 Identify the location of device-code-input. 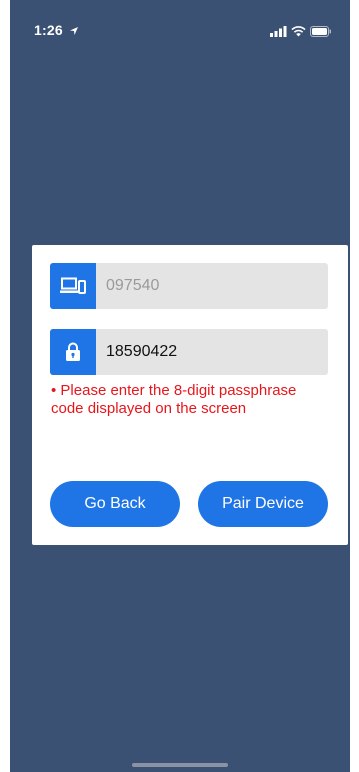
(213, 286).